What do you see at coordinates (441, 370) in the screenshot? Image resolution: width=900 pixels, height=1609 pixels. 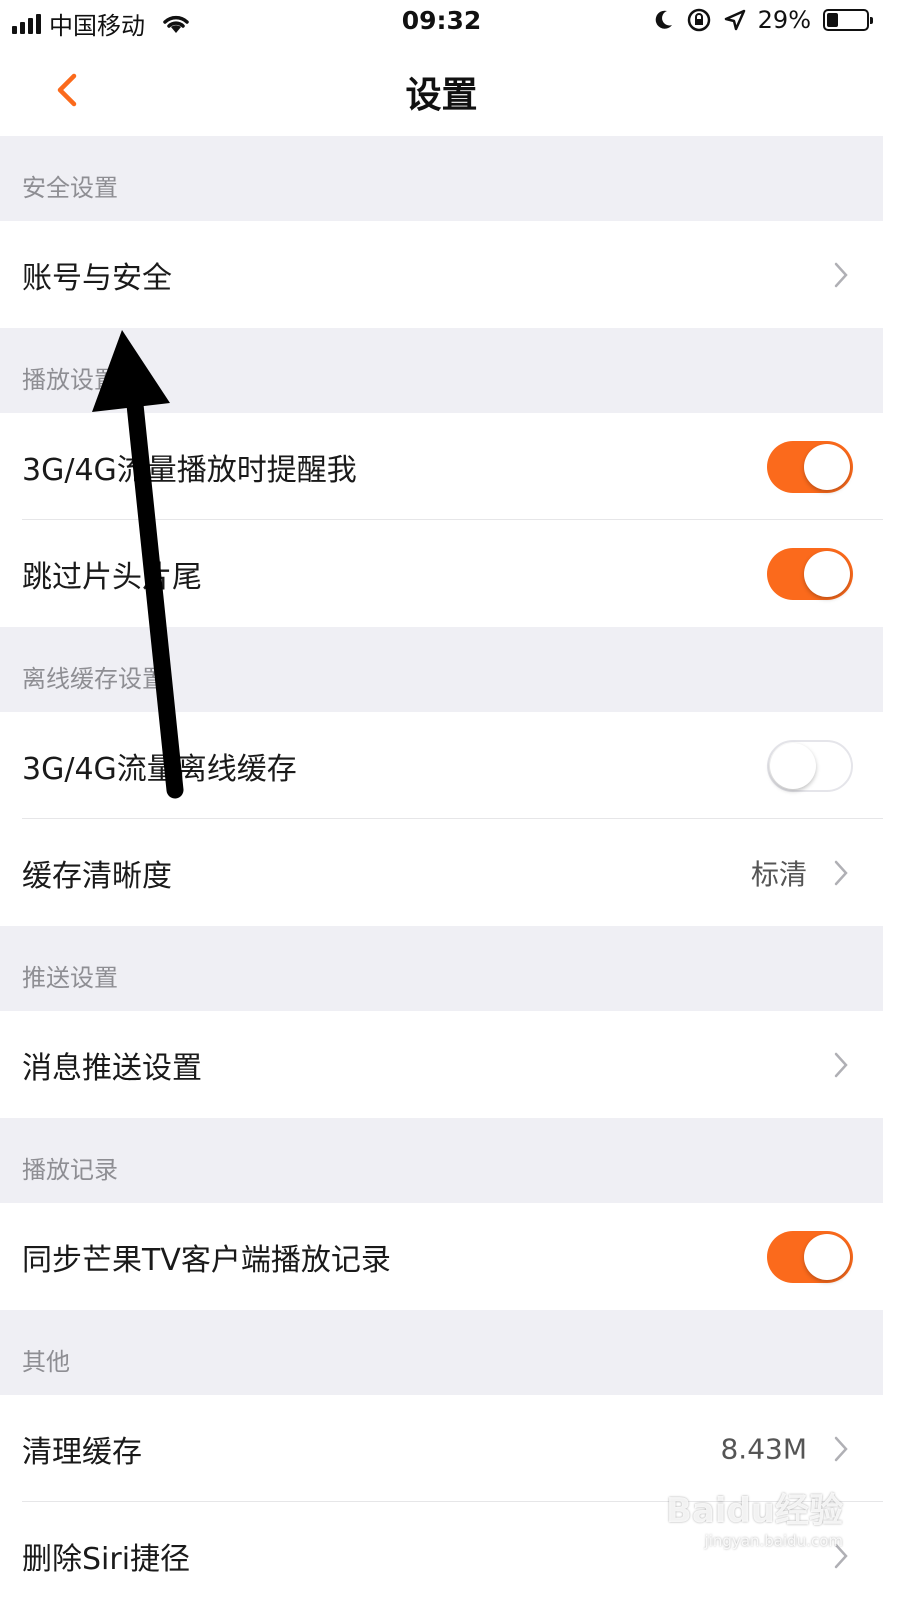 I see `section-header-playback: 播放设置` at bounding box center [441, 370].